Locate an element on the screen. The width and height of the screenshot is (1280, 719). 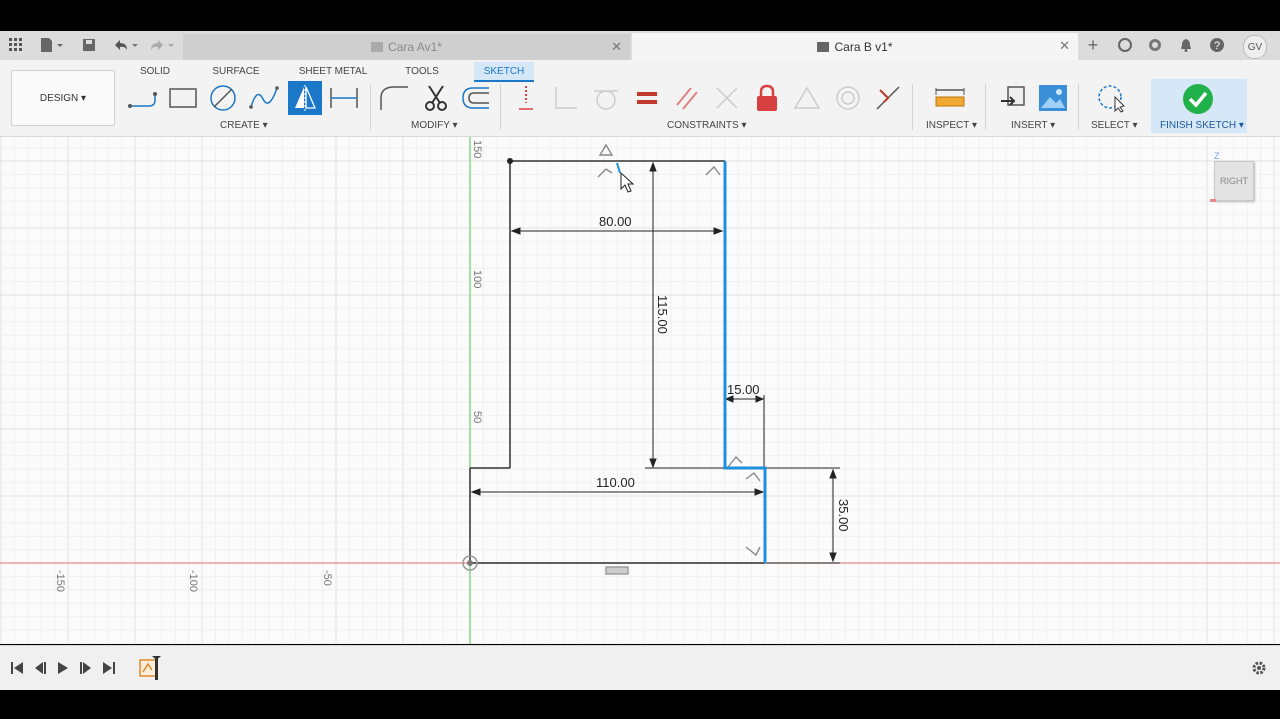
axis-tick-label: -100 is located at coordinates (193, 581).